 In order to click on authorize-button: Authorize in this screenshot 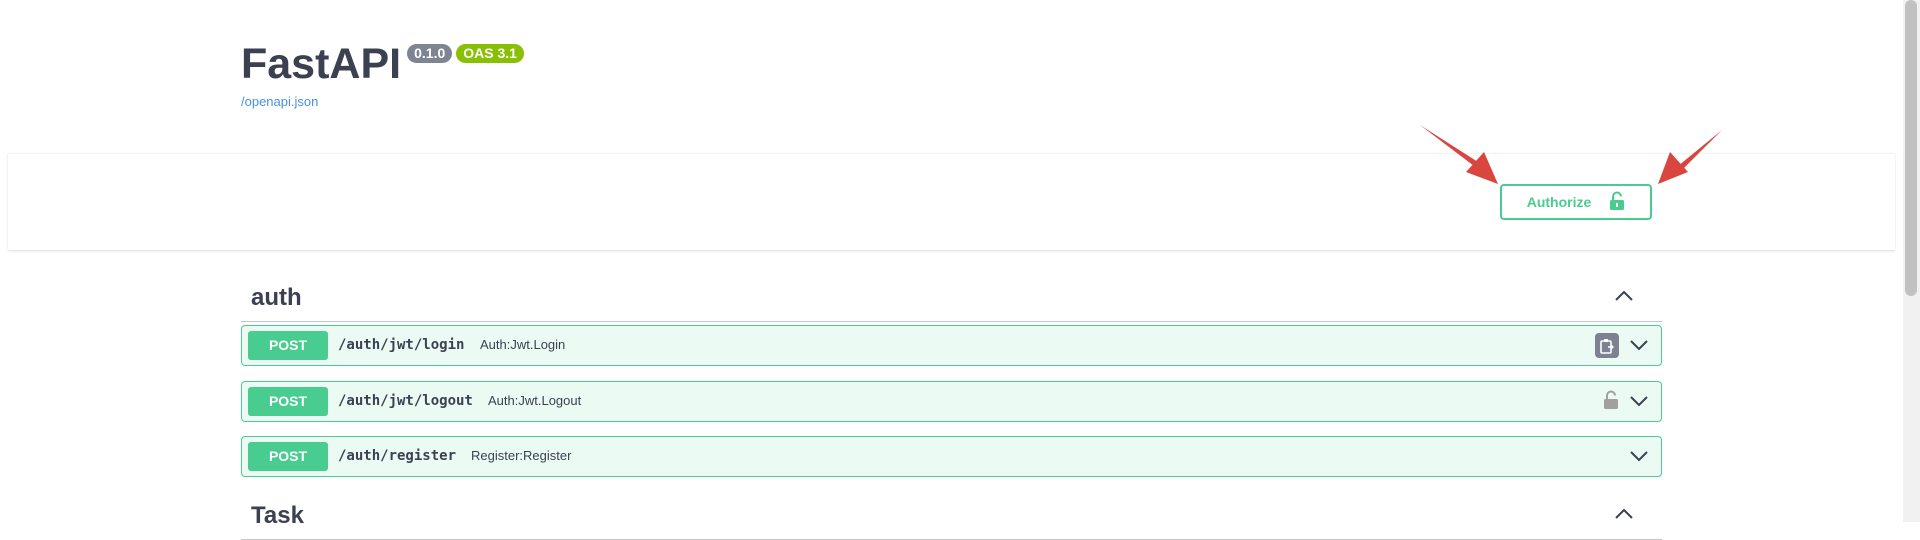, I will do `click(1576, 202)`.